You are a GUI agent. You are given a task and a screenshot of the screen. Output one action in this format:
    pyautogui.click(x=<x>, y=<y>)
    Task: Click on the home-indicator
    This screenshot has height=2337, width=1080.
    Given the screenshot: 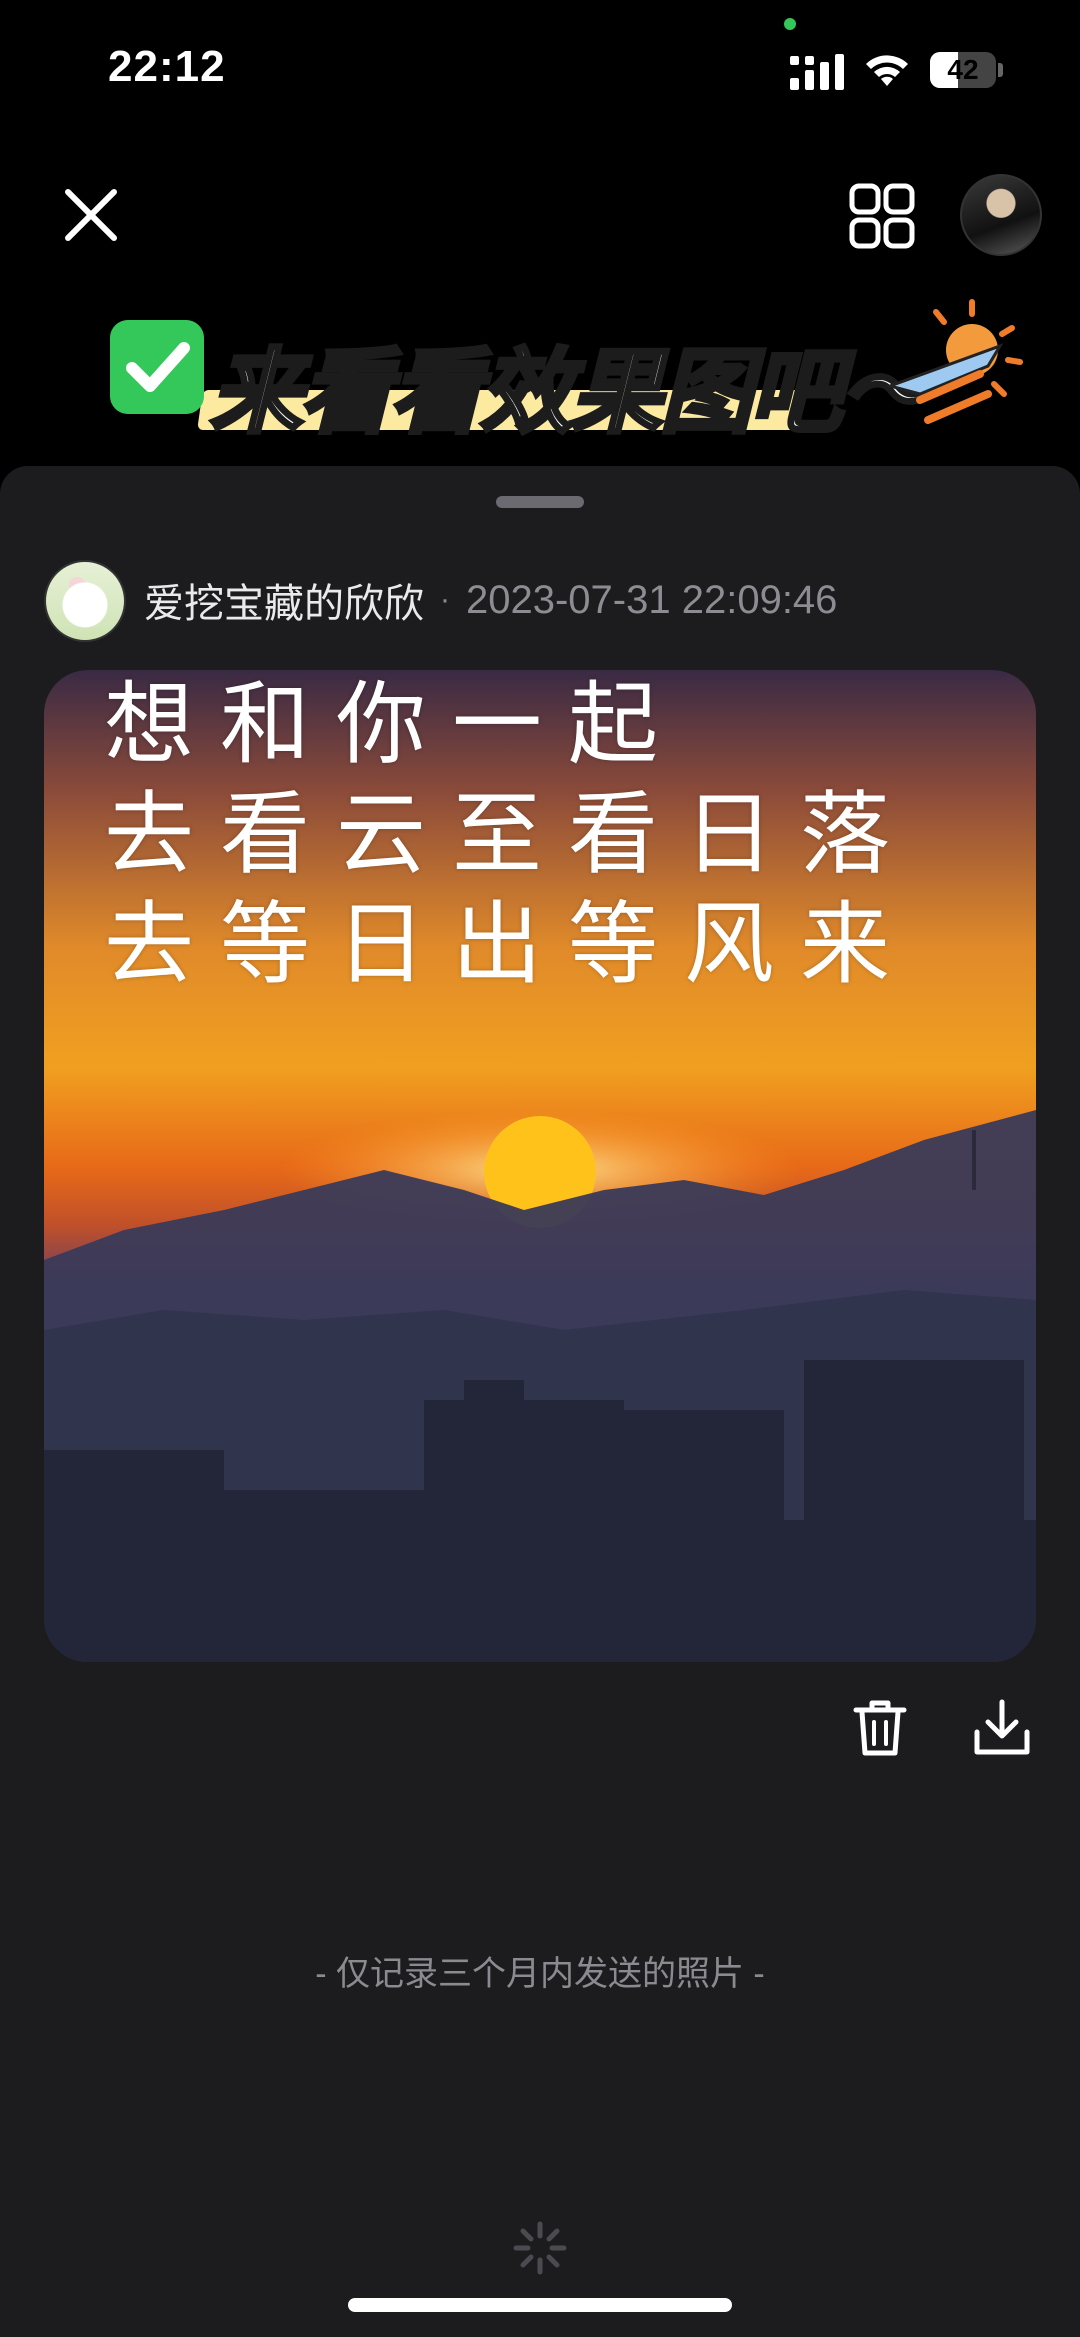 What is the action you would take?
    pyautogui.click(x=540, y=2305)
    